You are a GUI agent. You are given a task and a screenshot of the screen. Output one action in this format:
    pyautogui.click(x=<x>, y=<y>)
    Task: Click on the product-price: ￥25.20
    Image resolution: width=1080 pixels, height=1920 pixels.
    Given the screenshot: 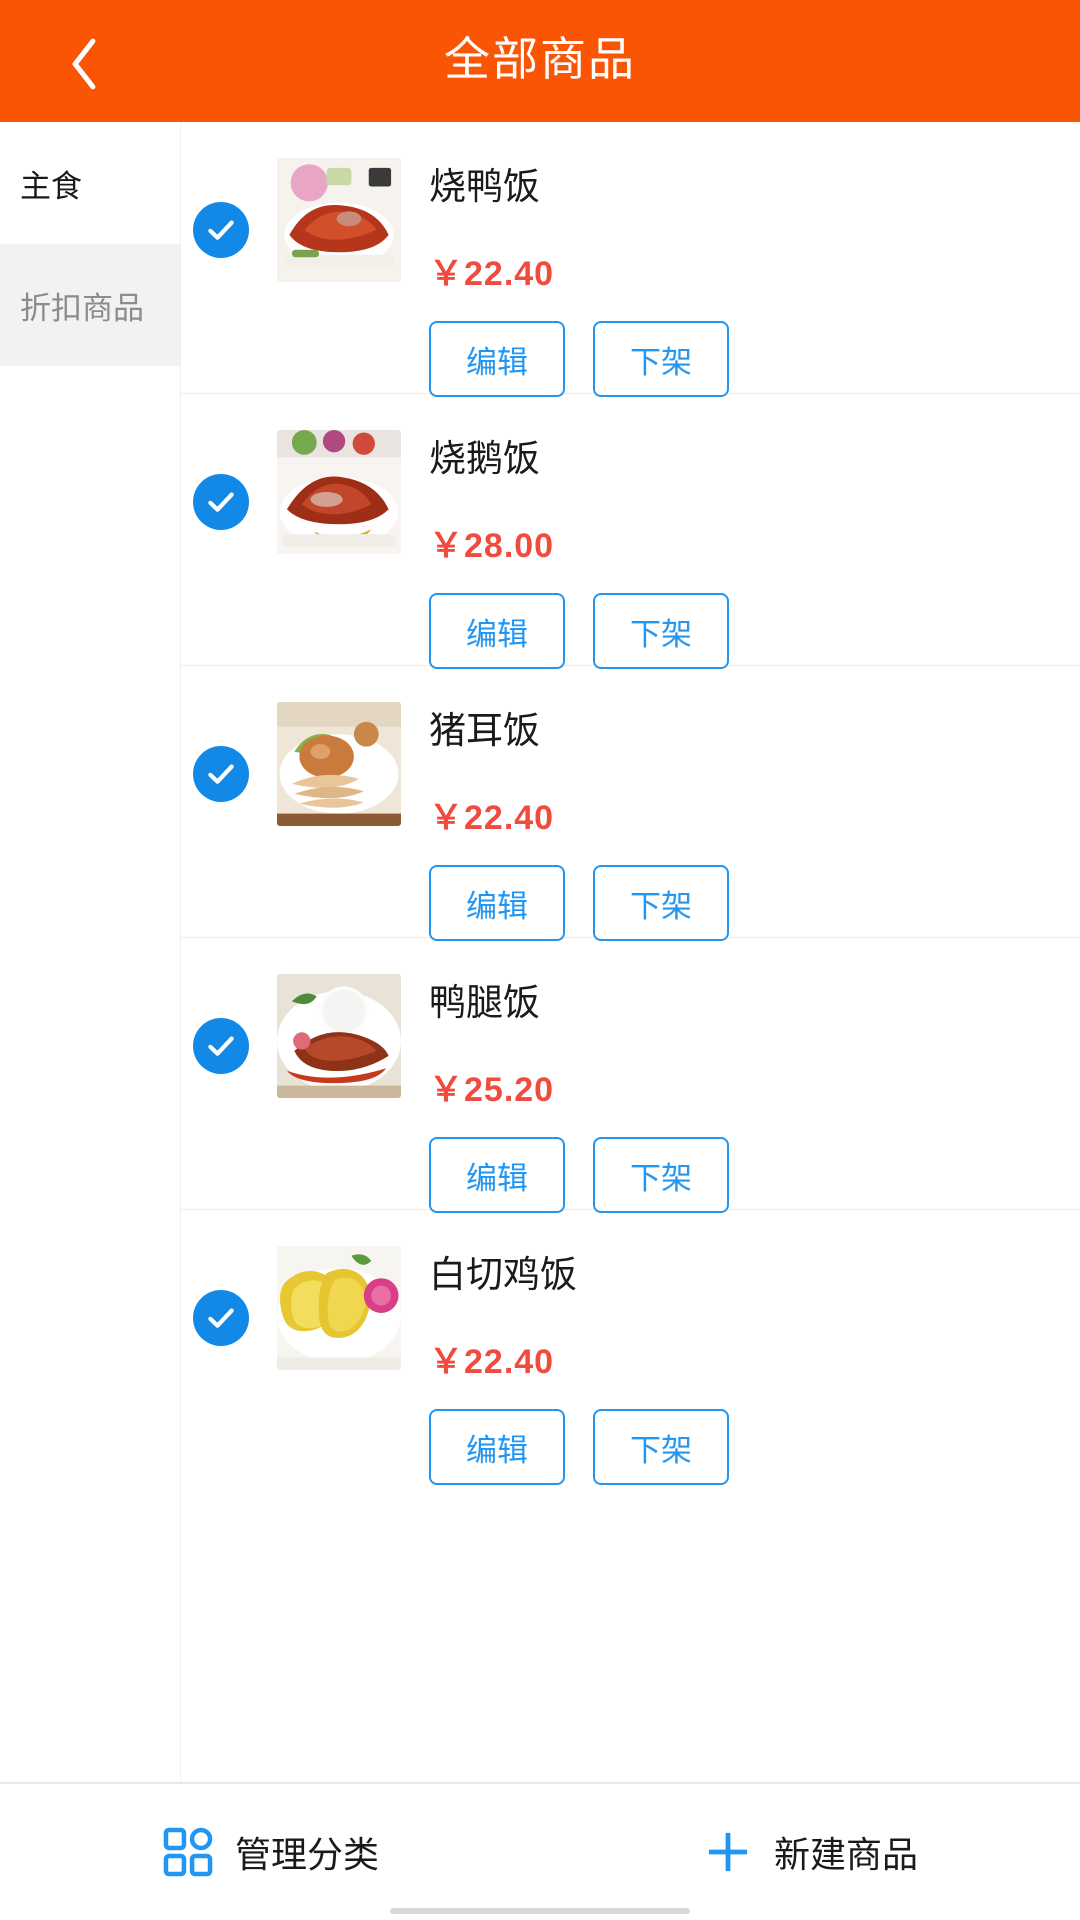 What is the action you would take?
    pyautogui.click(x=492, y=1090)
    